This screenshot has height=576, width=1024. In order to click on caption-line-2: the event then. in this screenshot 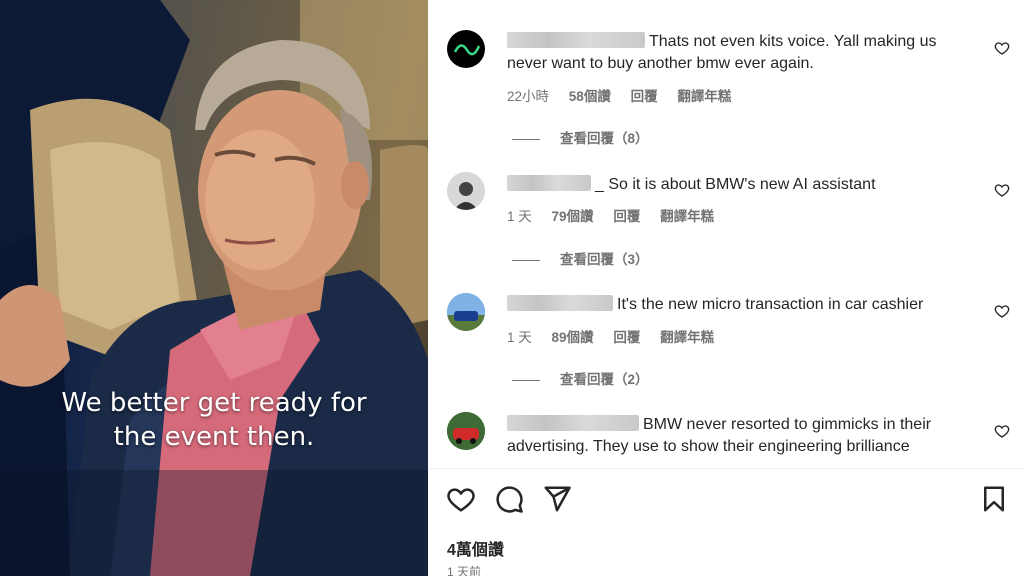, I will do `click(214, 437)`.